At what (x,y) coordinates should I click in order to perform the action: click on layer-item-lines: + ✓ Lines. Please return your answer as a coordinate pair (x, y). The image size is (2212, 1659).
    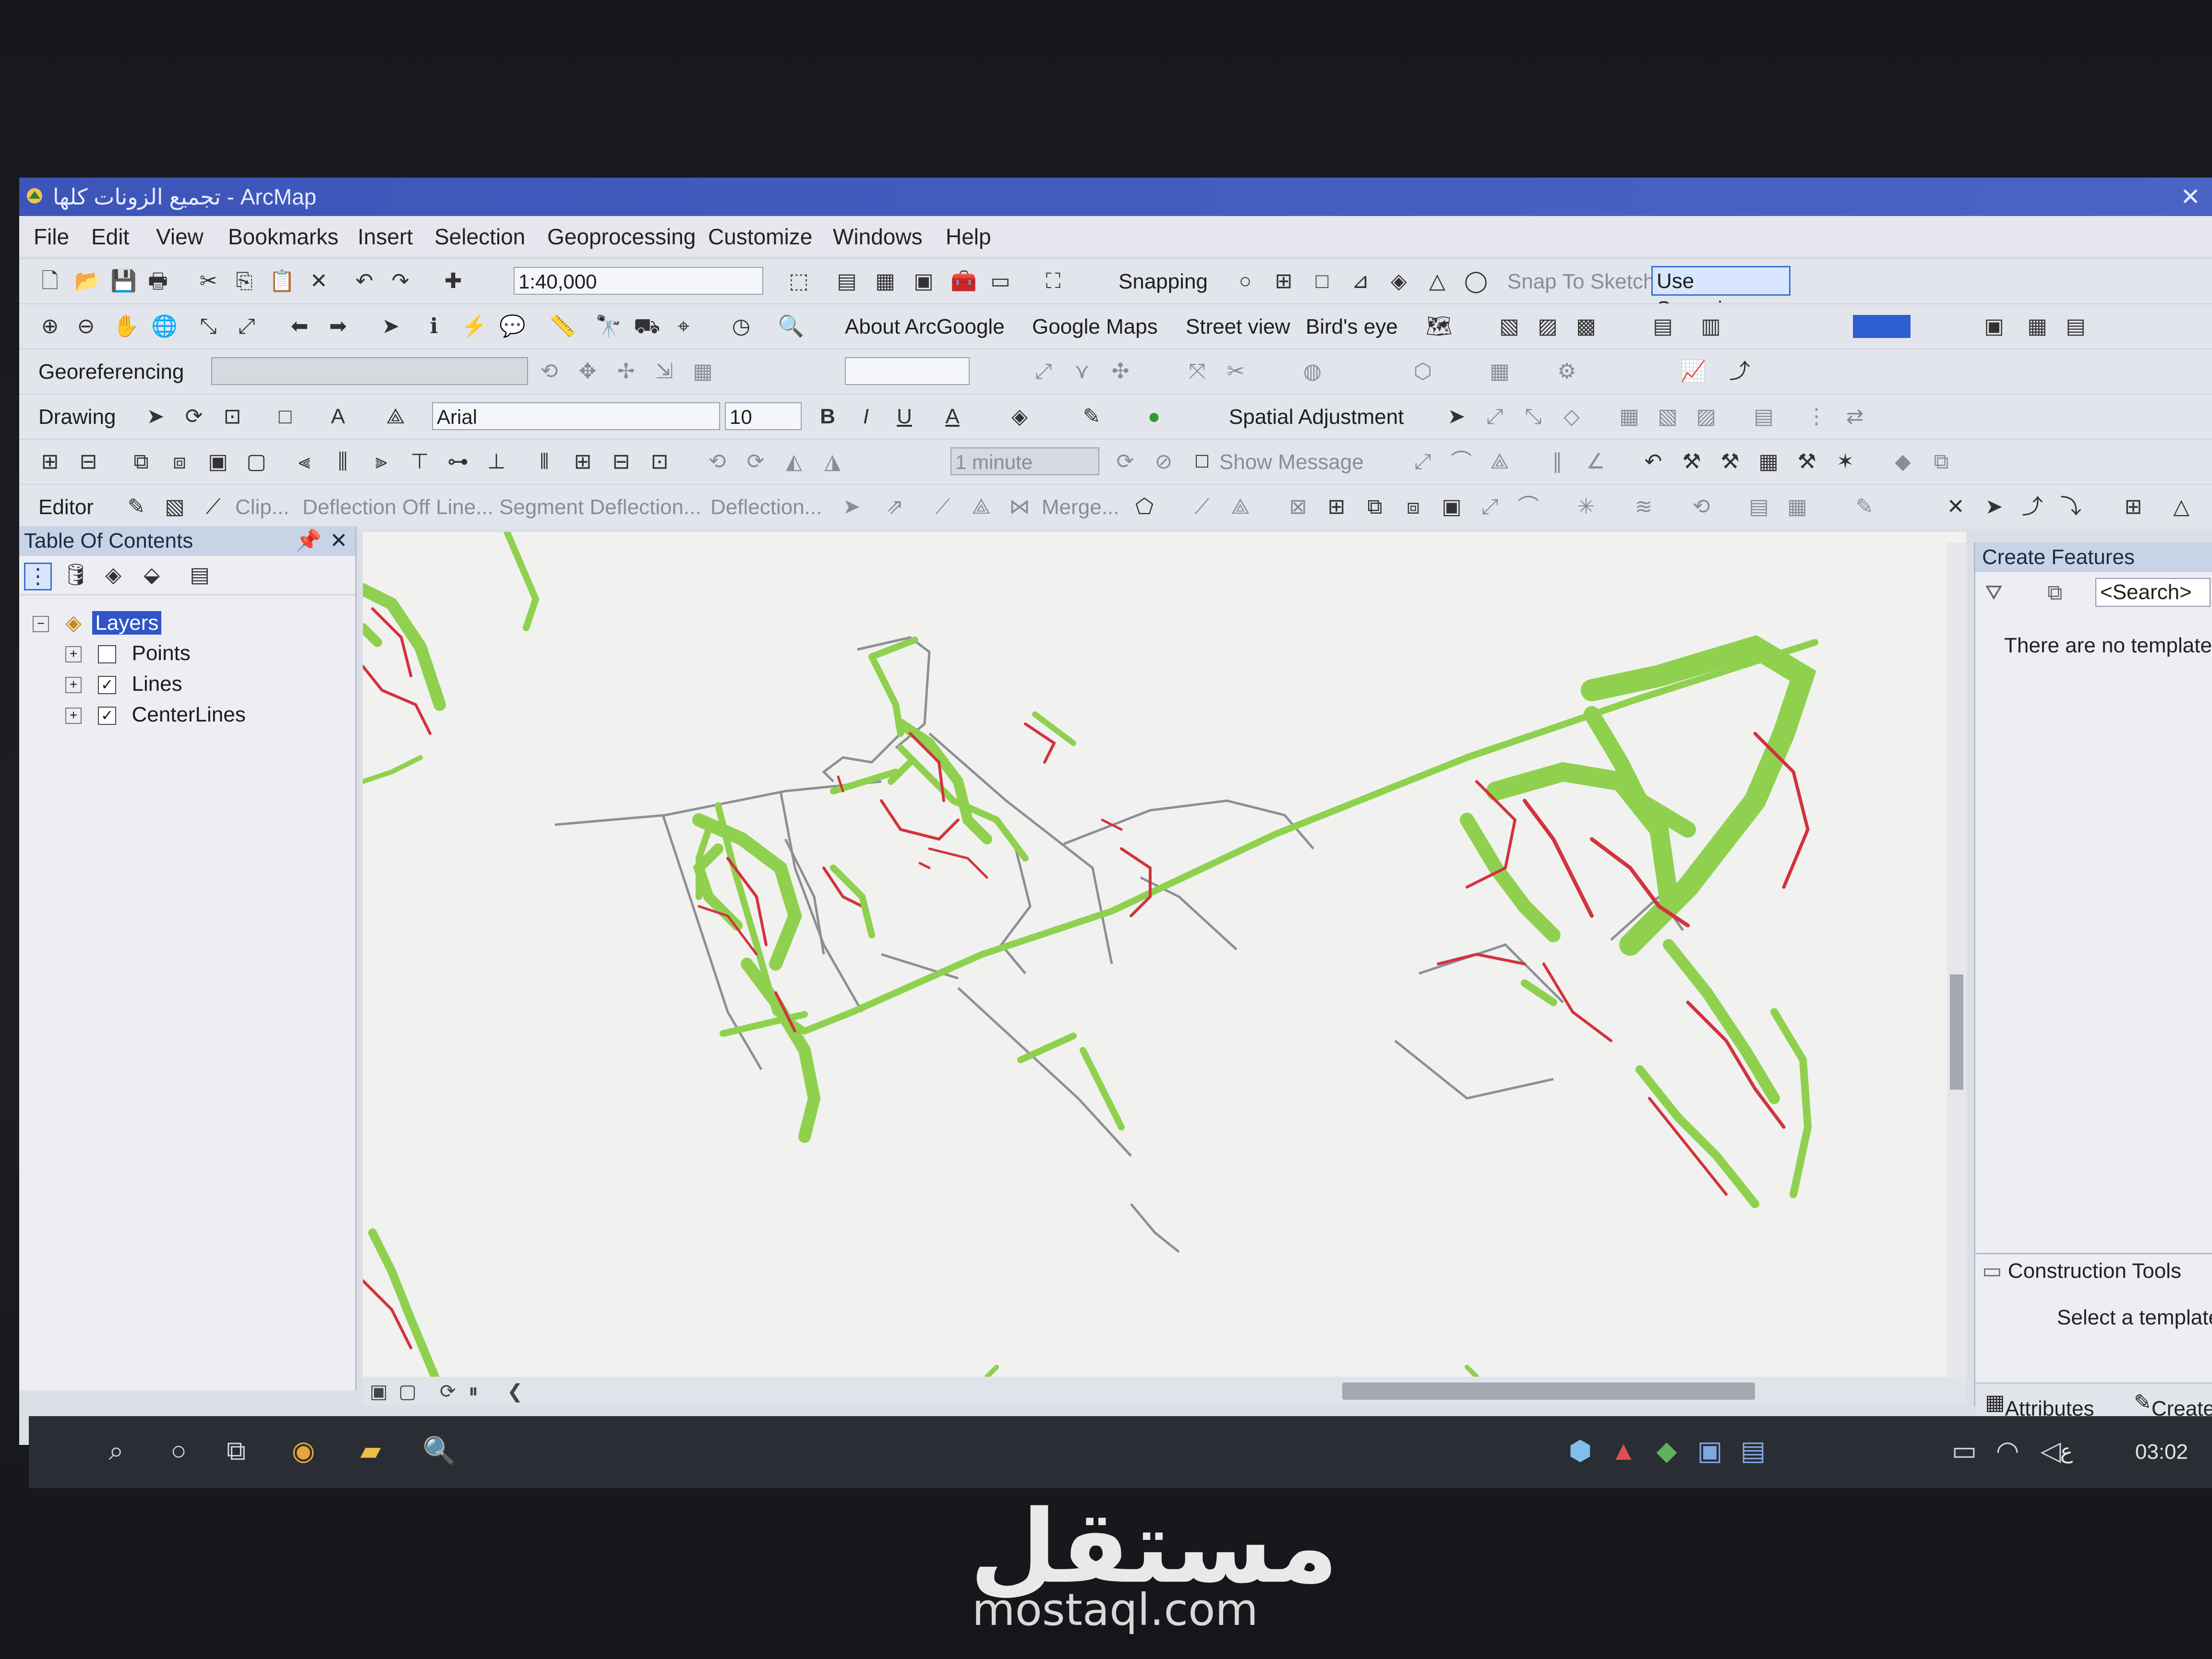
    Looking at the image, I should click on (123, 684).